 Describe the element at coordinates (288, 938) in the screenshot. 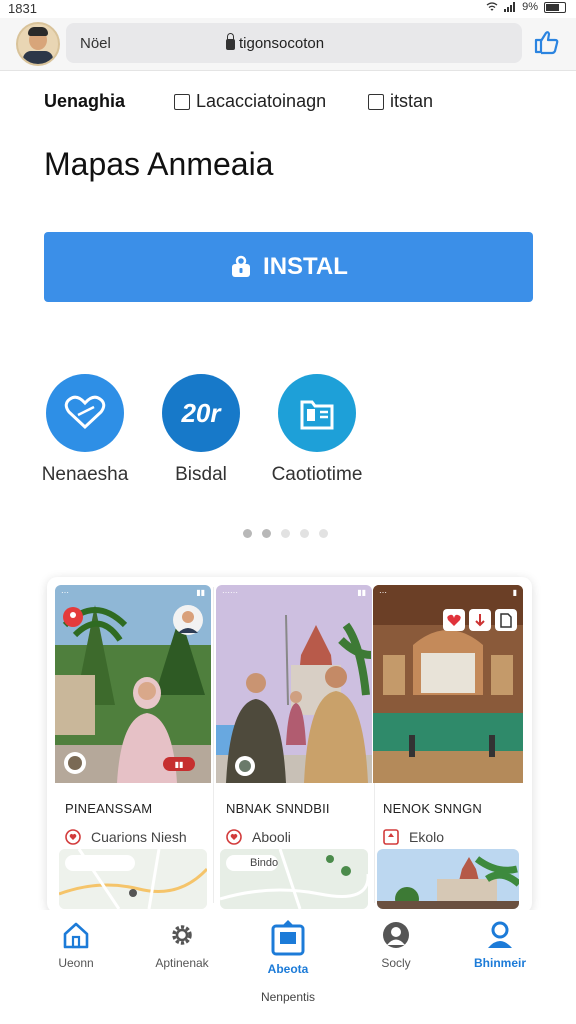

I see `calendar-icon` at that location.